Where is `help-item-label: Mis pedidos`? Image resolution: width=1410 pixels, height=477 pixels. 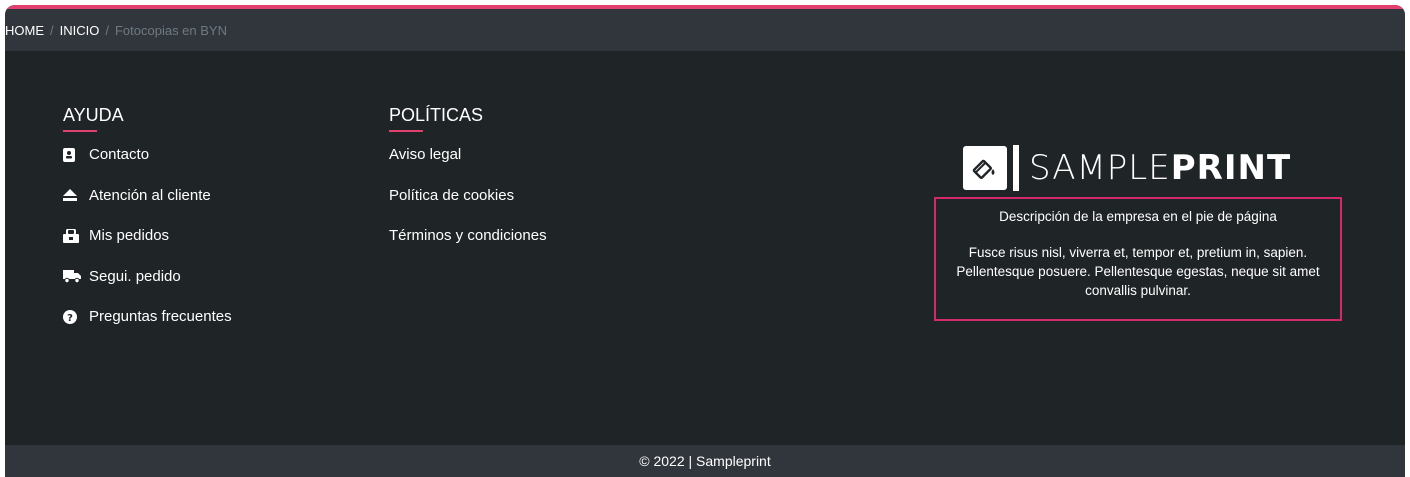
help-item-label: Mis pedidos is located at coordinates (129, 235).